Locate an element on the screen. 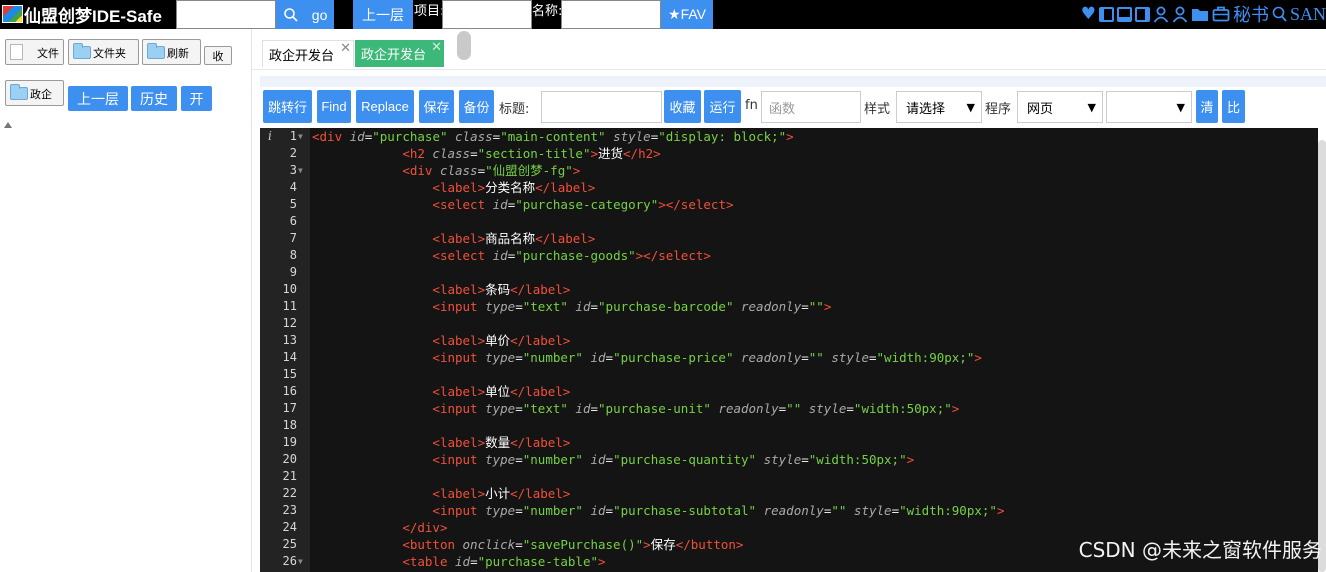 This screenshot has width=1326, height=572. code-token: "purchase-barcode" is located at coordinates (666, 306).